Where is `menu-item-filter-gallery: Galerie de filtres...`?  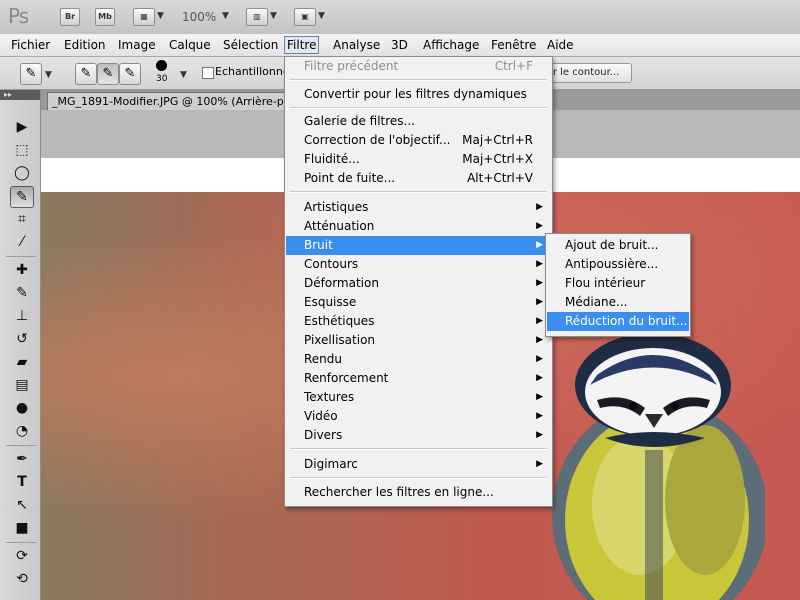
menu-item-filter-gallery: Galerie de filtres... is located at coordinates (418, 121).